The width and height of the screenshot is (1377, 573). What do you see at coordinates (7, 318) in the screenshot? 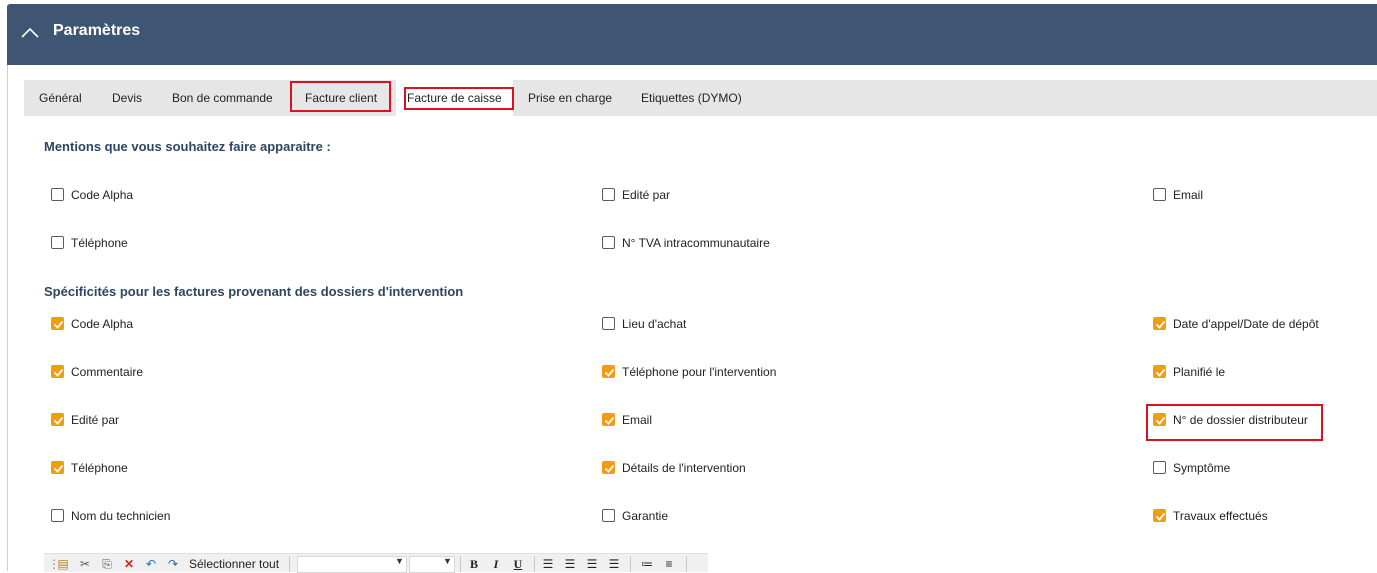
I see `panel-left-border` at bounding box center [7, 318].